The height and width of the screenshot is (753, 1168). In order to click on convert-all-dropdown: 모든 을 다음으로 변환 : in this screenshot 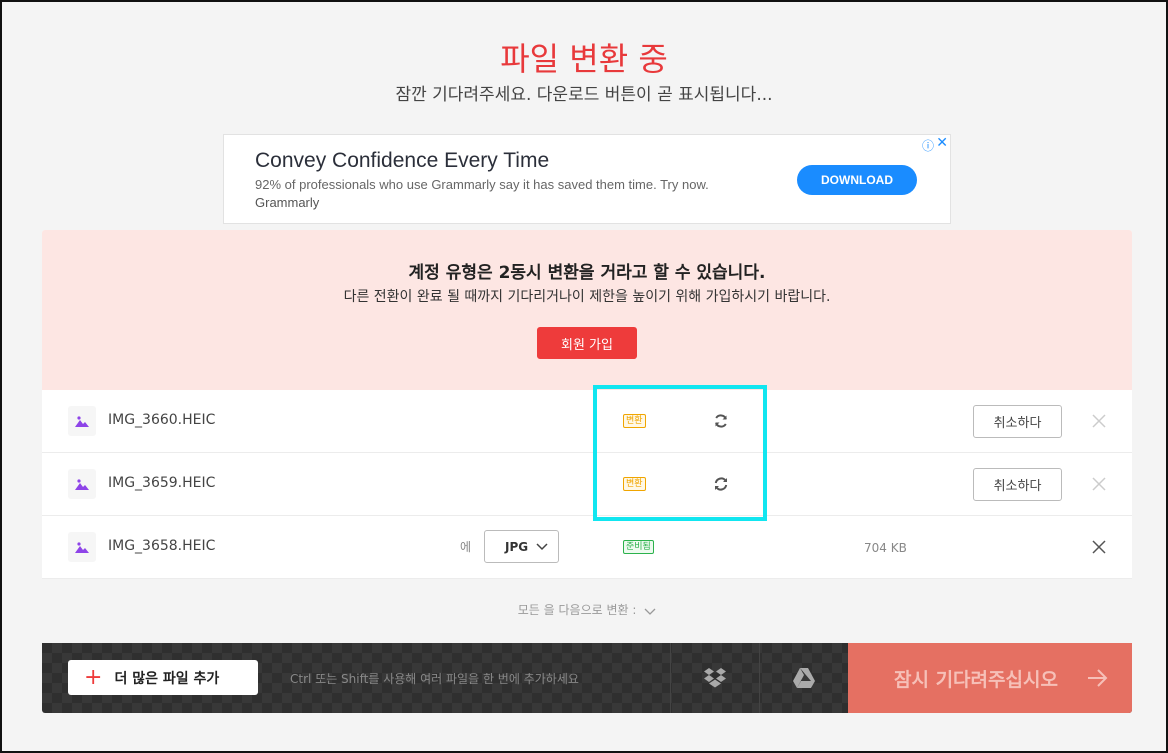, I will do `click(587, 611)`.